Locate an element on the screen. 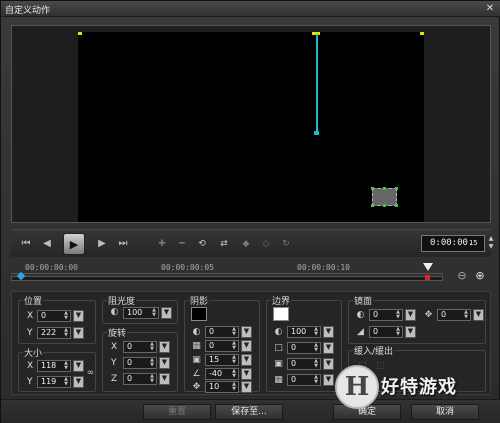 This screenshot has width=500, height=423. border-blur-input: 0 ▲ ▼ is located at coordinates (304, 364).